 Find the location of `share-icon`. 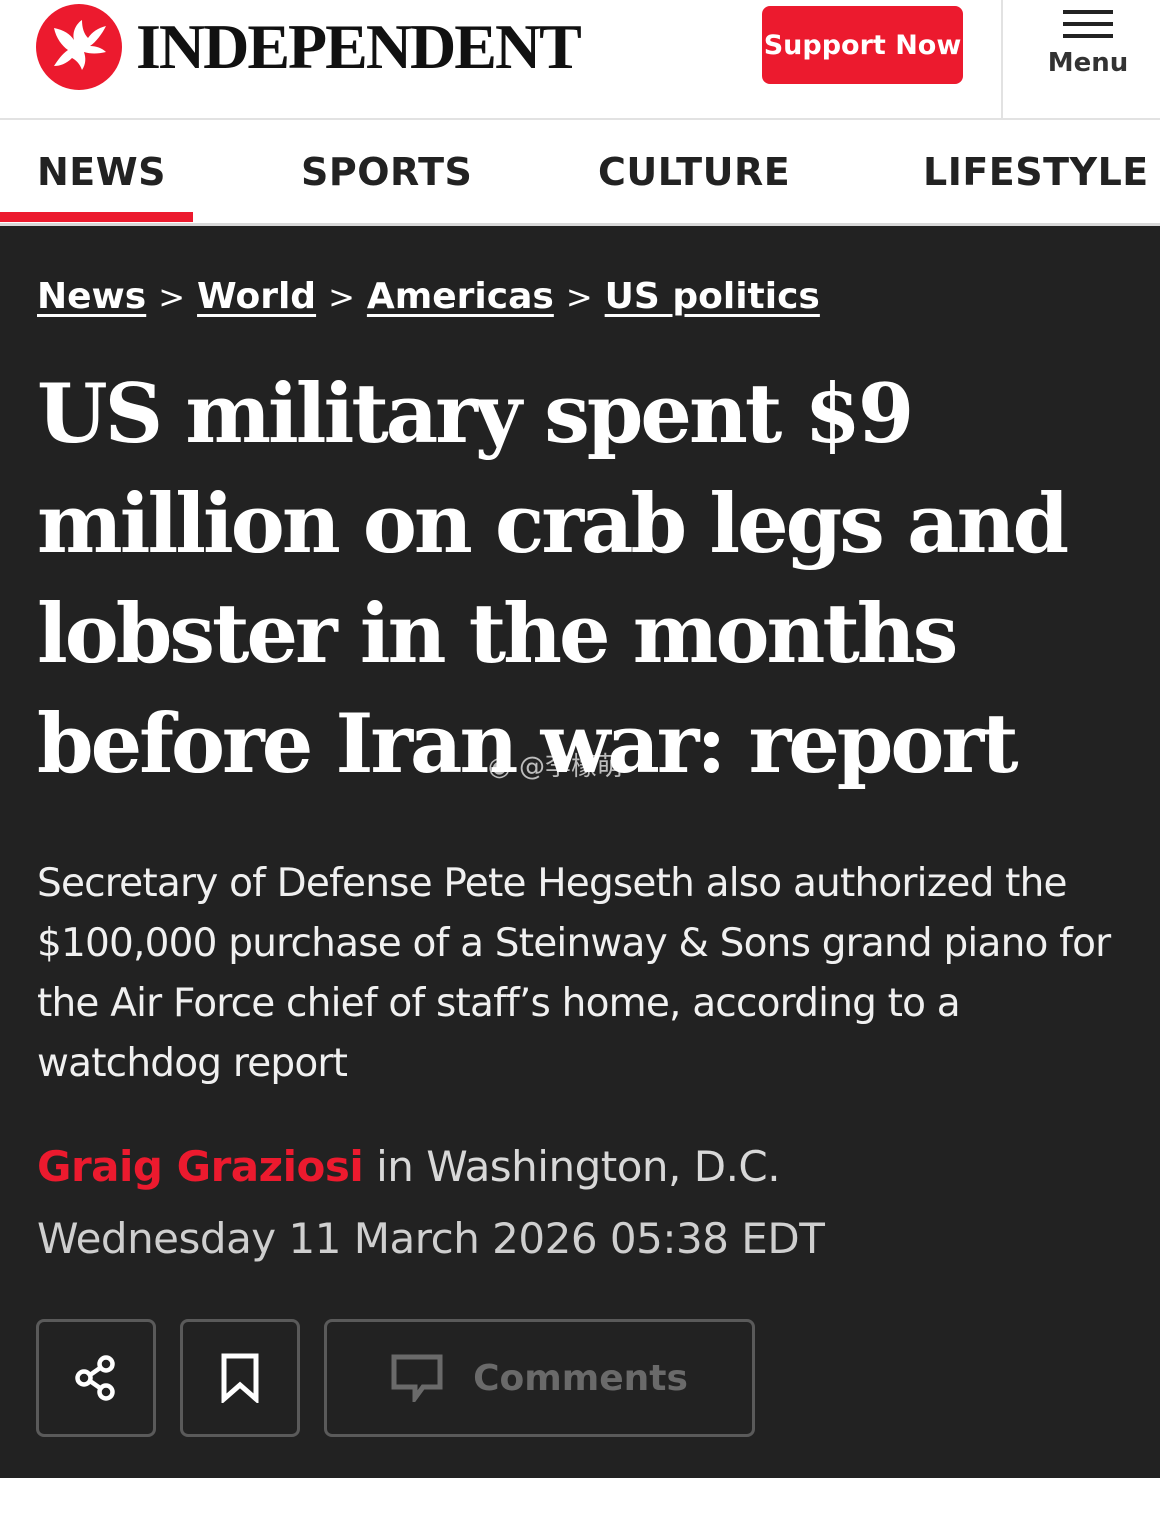

share-icon is located at coordinates (95, 1378).